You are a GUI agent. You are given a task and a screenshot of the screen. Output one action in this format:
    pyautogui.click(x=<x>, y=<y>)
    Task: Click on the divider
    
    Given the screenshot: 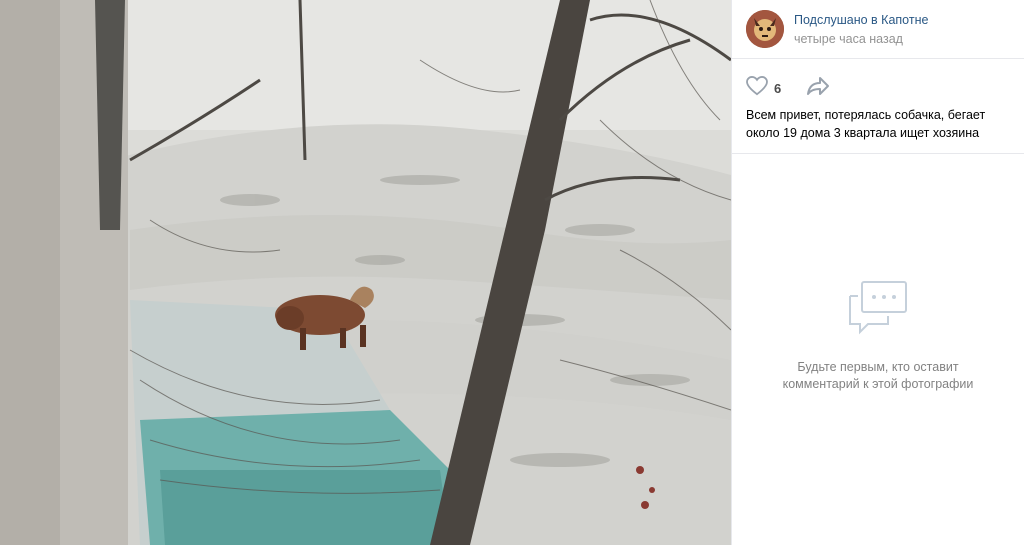 What is the action you would take?
    pyautogui.click(x=878, y=153)
    